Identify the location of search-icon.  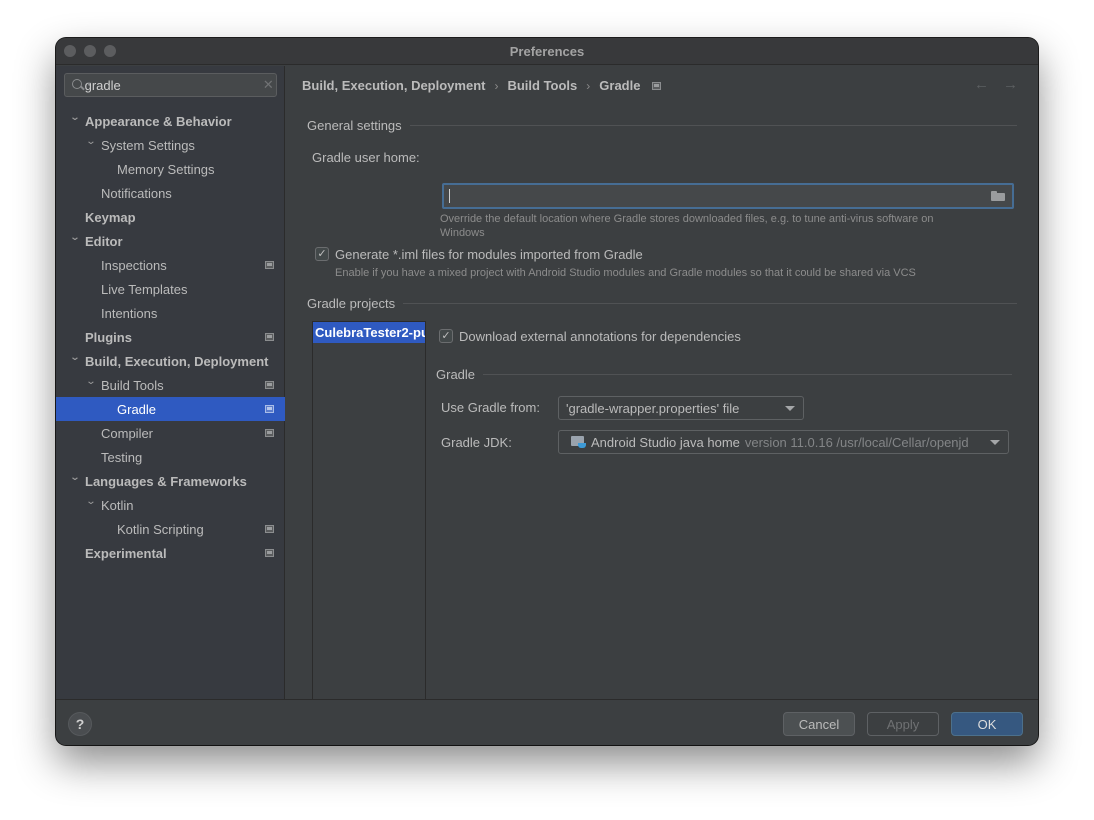
(75, 85).